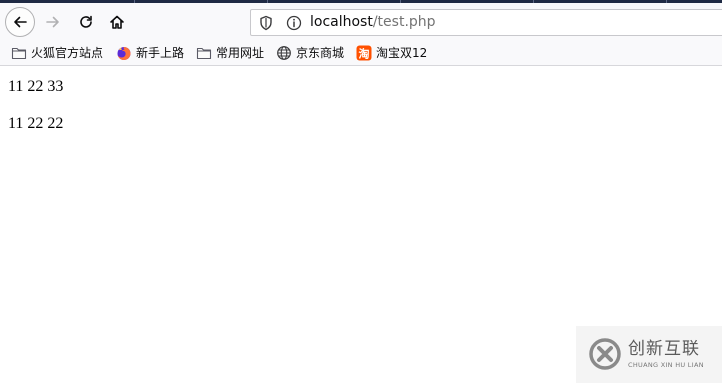  Describe the element at coordinates (341, 22) in the screenshot. I see `url-host: localhost` at that location.